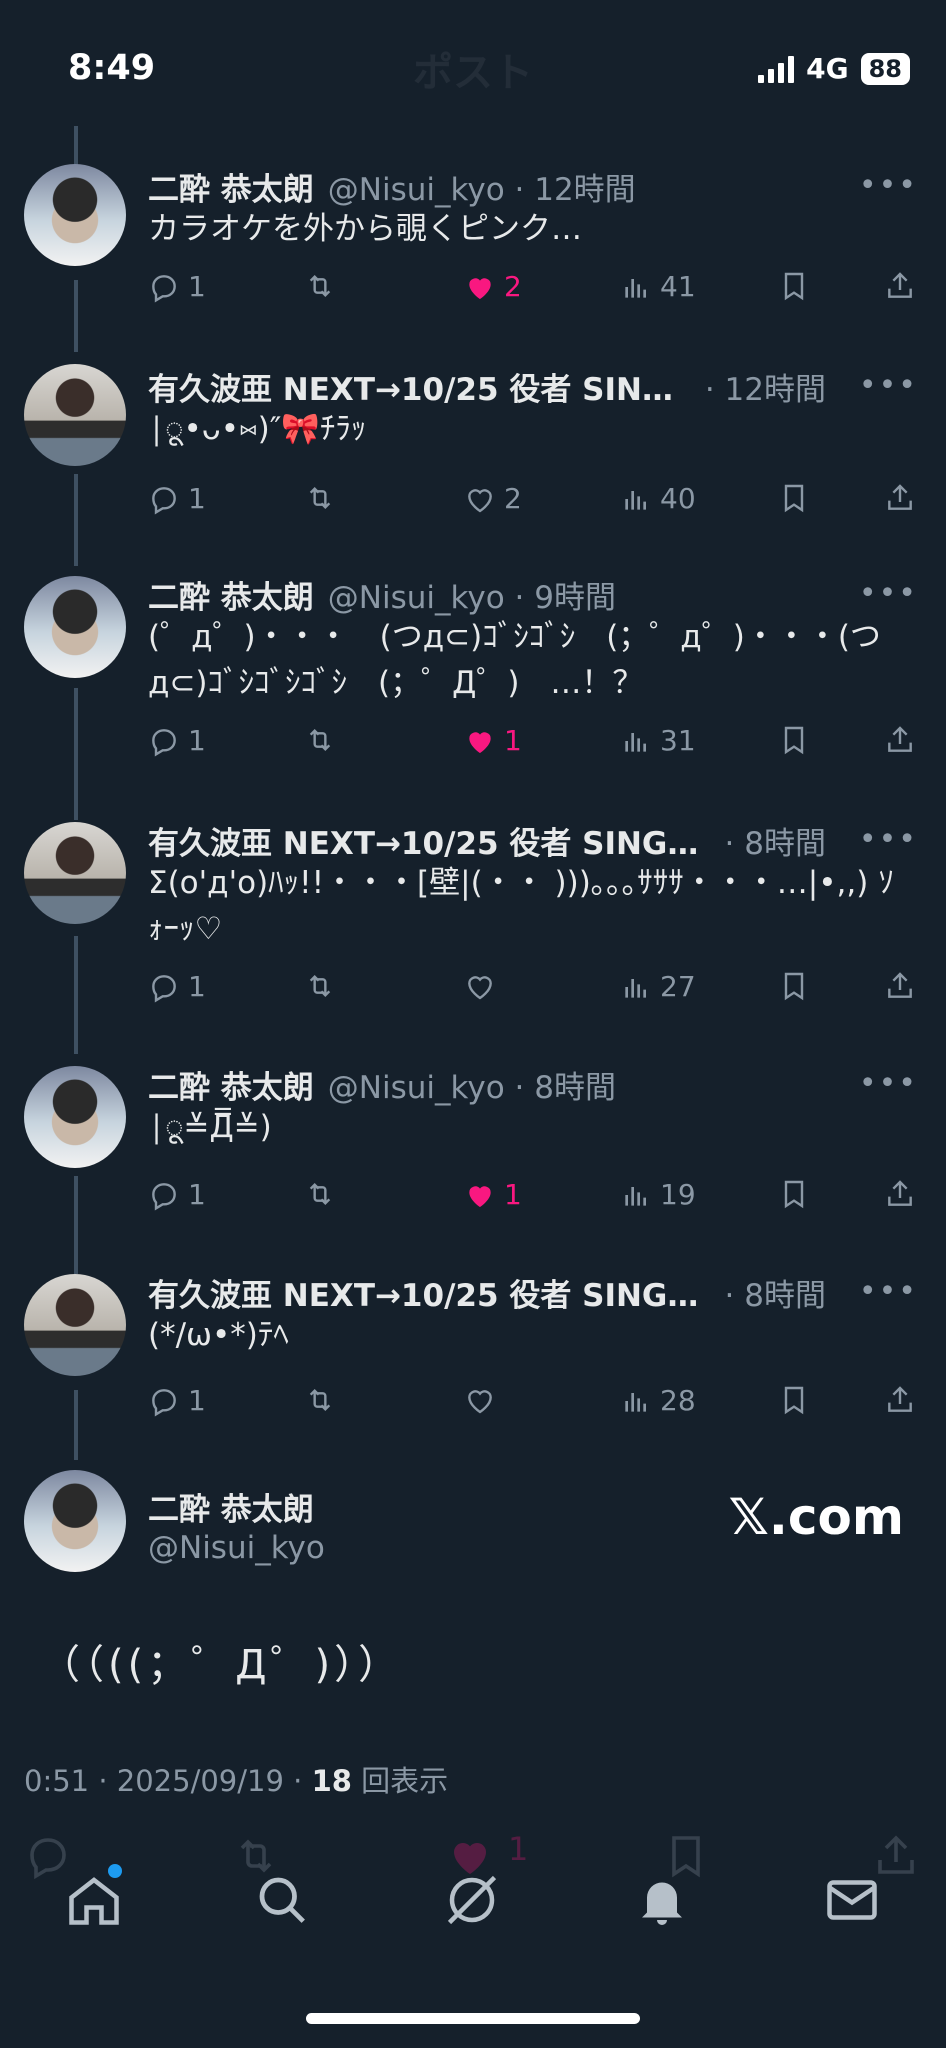 This screenshot has height=2048, width=946. What do you see at coordinates (658, 986) in the screenshot?
I see `views-button: 27` at bounding box center [658, 986].